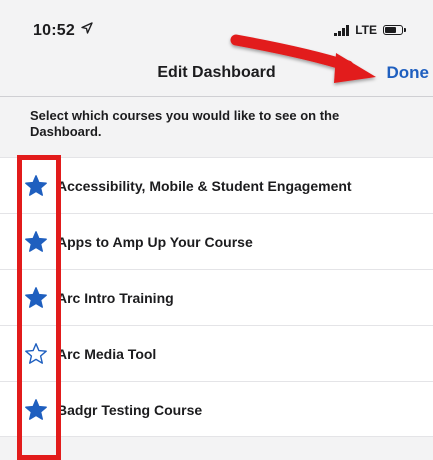  What do you see at coordinates (394, 30) in the screenshot?
I see `battery-icon` at bounding box center [394, 30].